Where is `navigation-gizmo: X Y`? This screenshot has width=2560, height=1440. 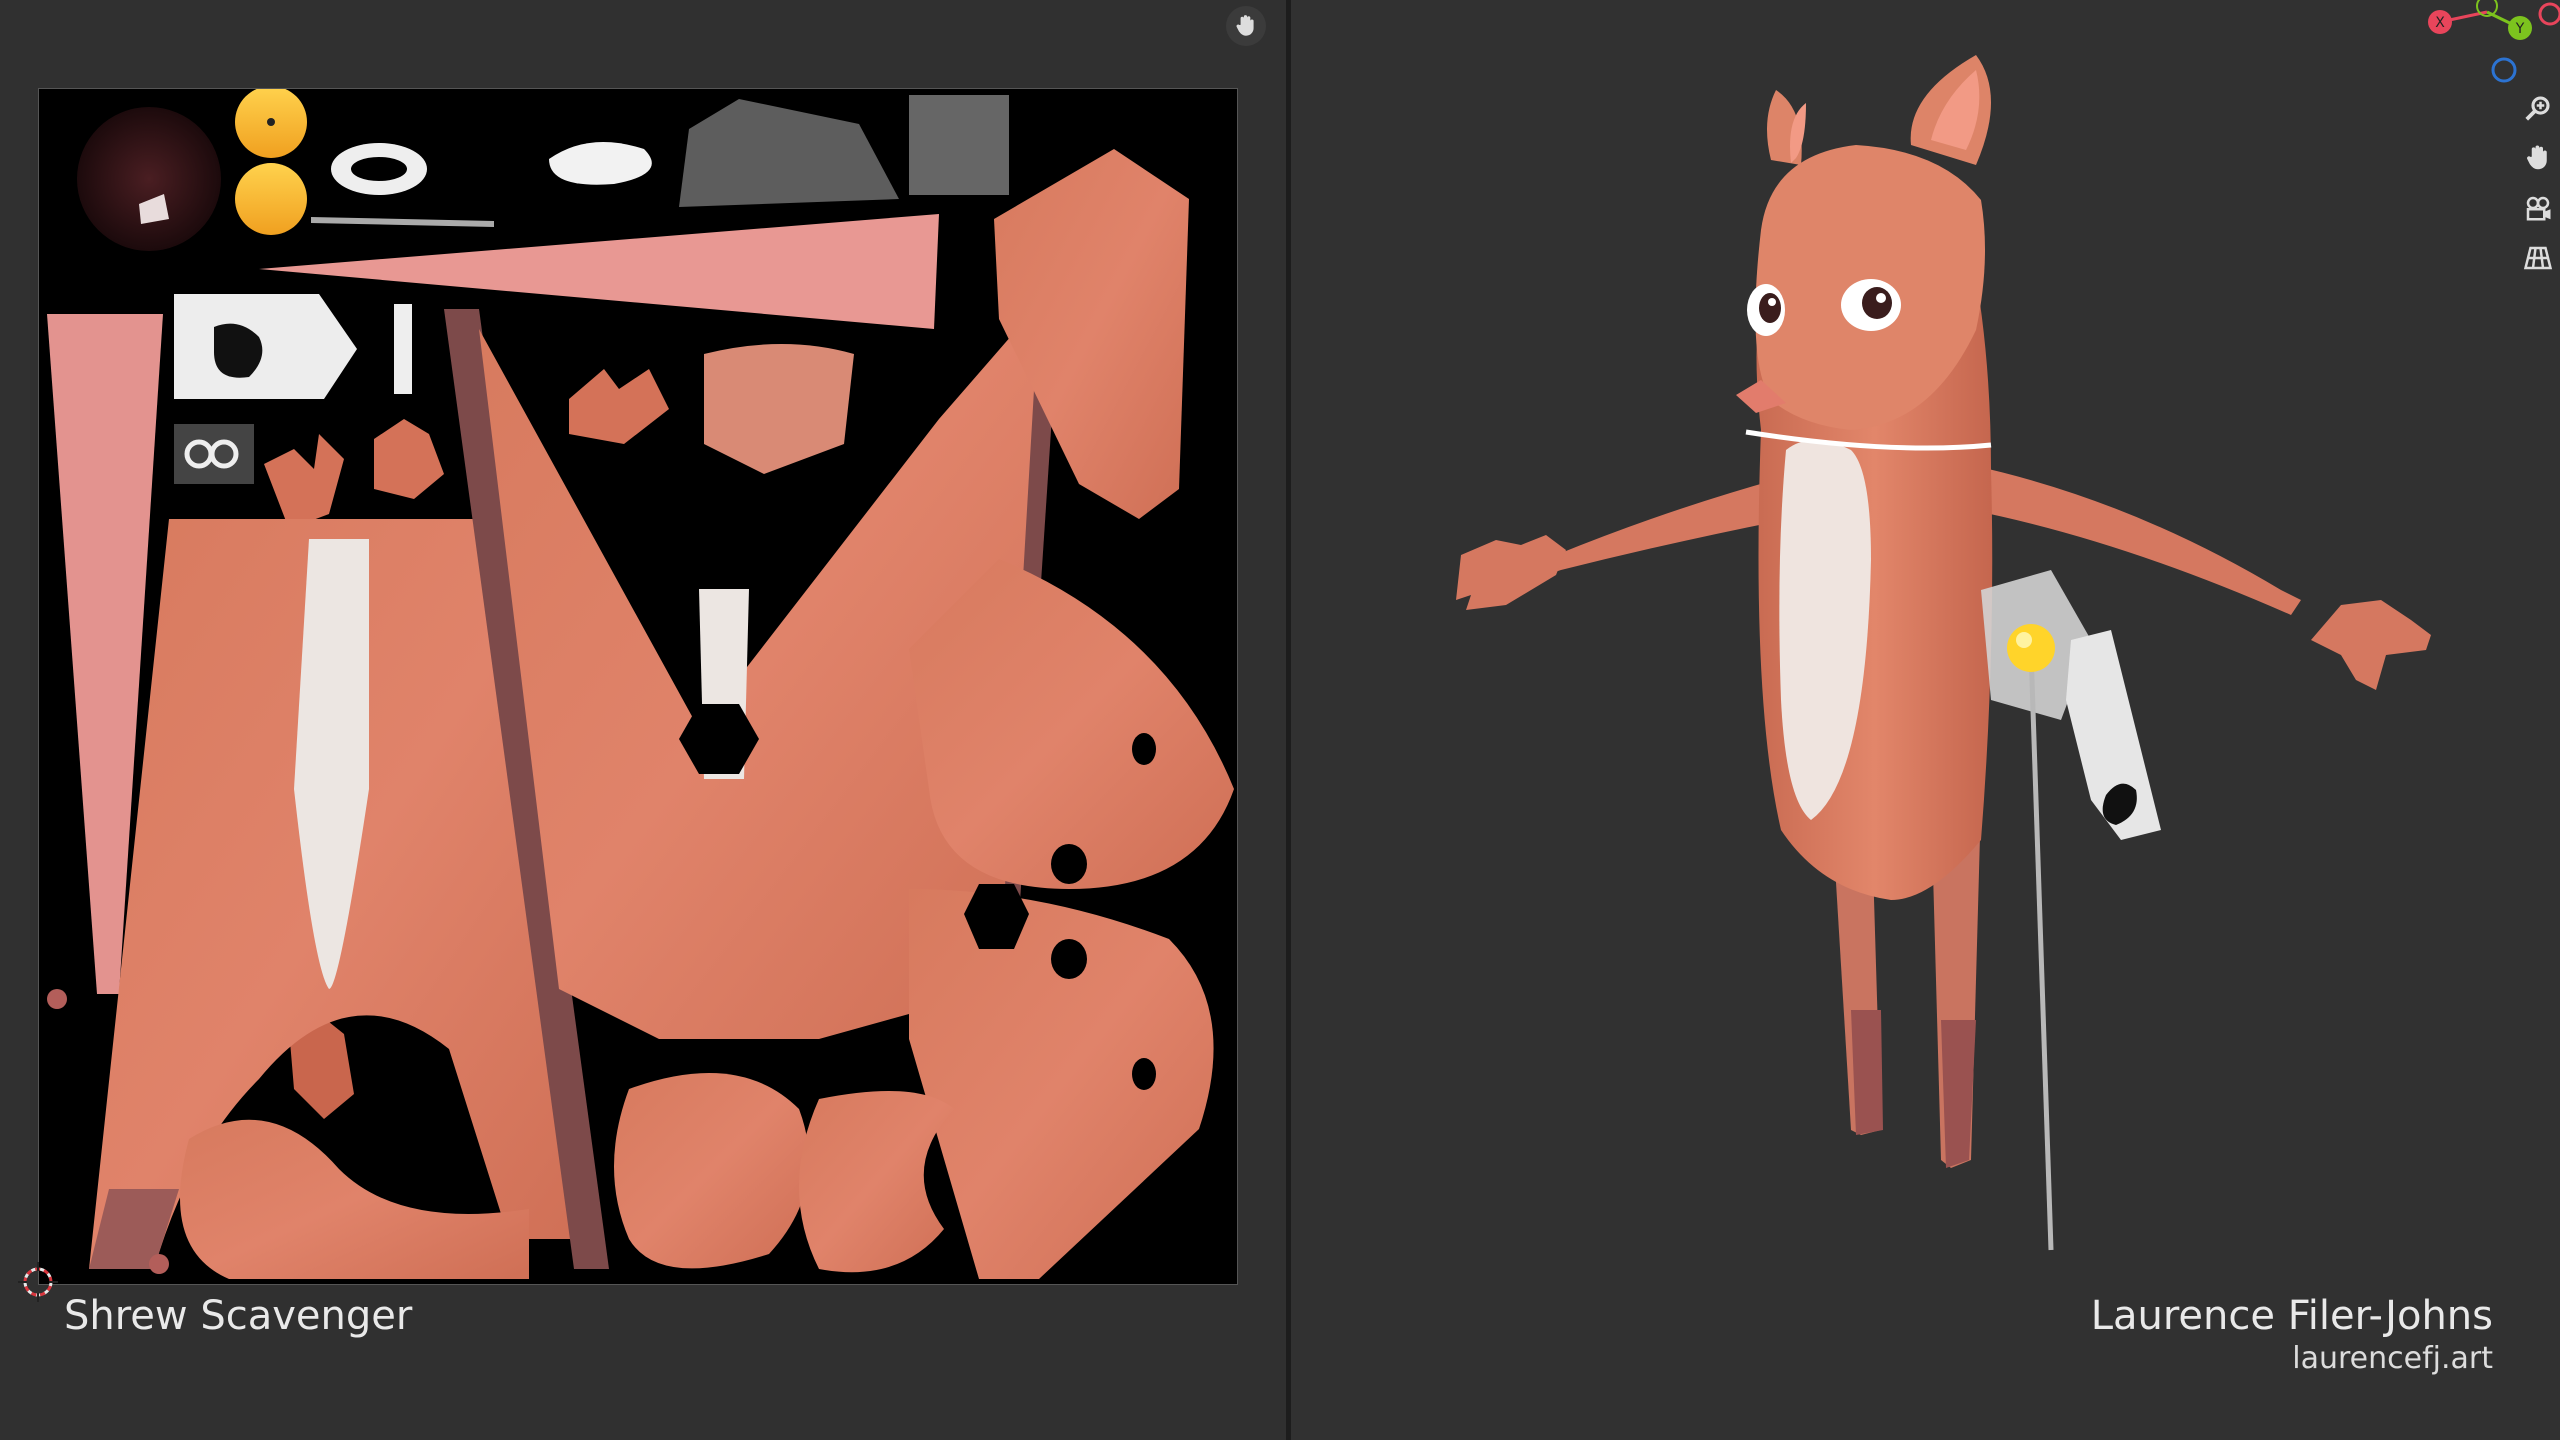
navigation-gizmo: X Y is located at coordinates (2486, 45).